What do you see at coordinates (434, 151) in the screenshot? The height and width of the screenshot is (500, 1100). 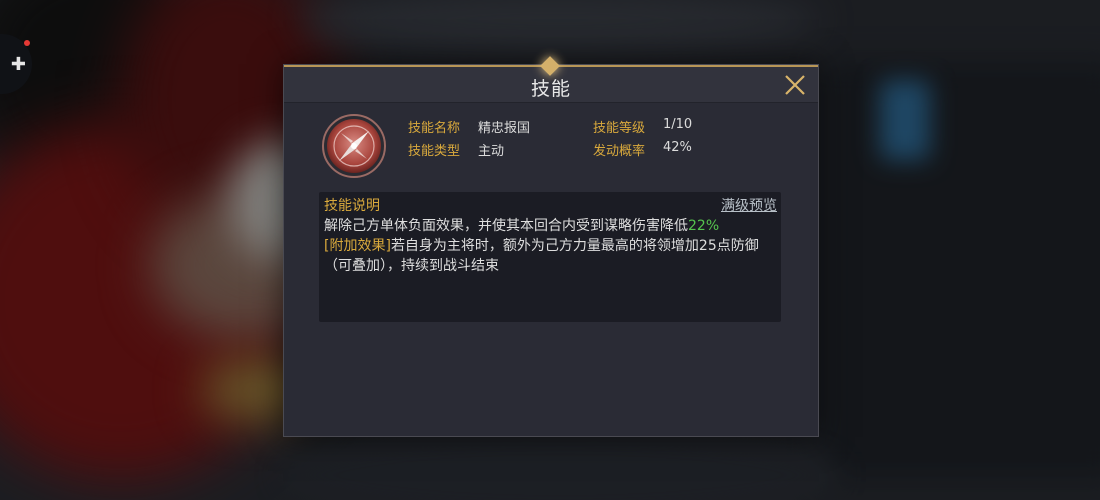 I see `skill-type-label: 技能类型` at bounding box center [434, 151].